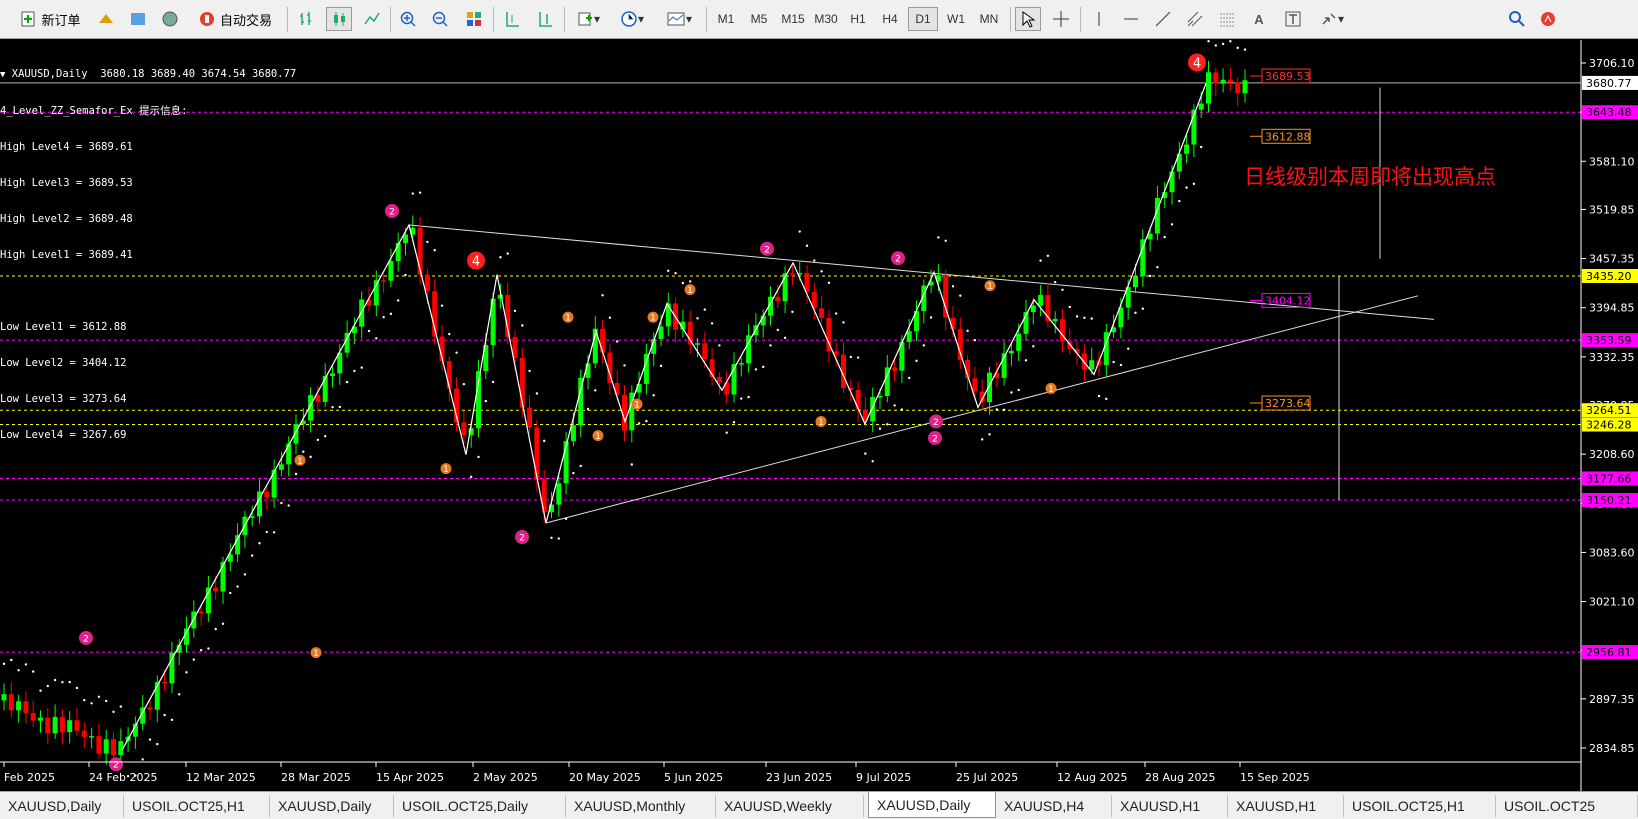 The height and width of the screenshot is (819, 1638). Describe the element at coordinates (641, 806) in the screenshot. I see `chart-tab: XAUUSD,Monthly` at that location.